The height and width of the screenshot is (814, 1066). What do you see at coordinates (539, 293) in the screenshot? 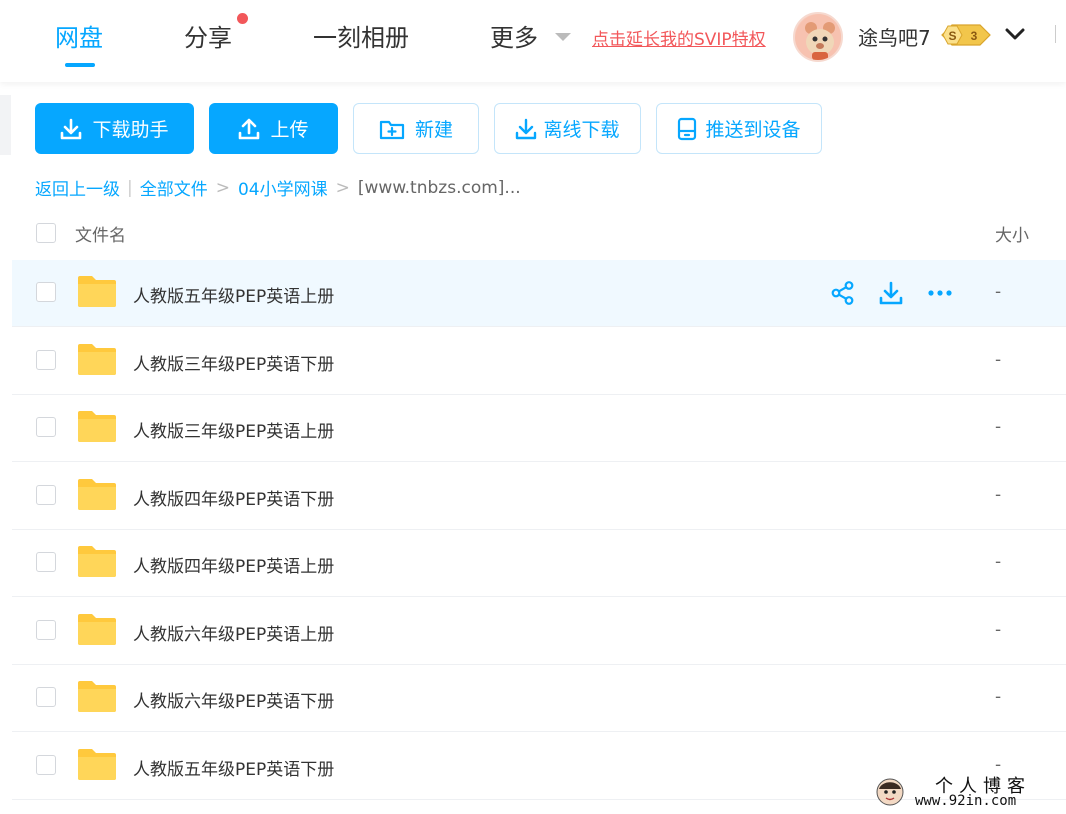
I see `file-row: 人教版五年级PEP英语上册 -` at bounding box center [539, 293].